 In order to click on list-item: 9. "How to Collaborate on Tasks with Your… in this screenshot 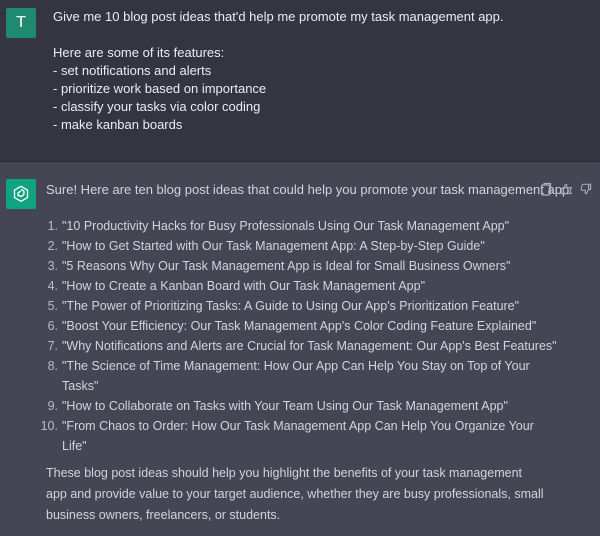, I will do `click(277, 406)`.